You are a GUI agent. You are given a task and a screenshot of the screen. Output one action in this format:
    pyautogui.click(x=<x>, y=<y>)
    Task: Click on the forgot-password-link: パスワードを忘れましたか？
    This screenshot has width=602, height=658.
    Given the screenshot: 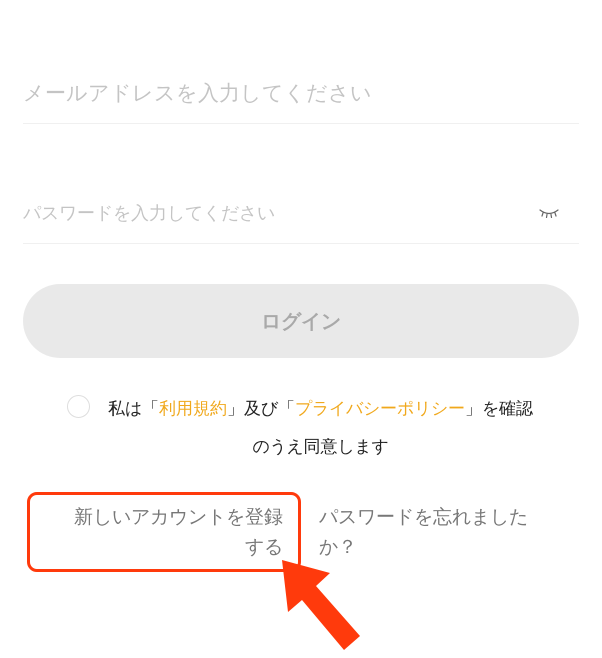 What is the action you would take?
    pyautogui.click(x=426, y=532)
    